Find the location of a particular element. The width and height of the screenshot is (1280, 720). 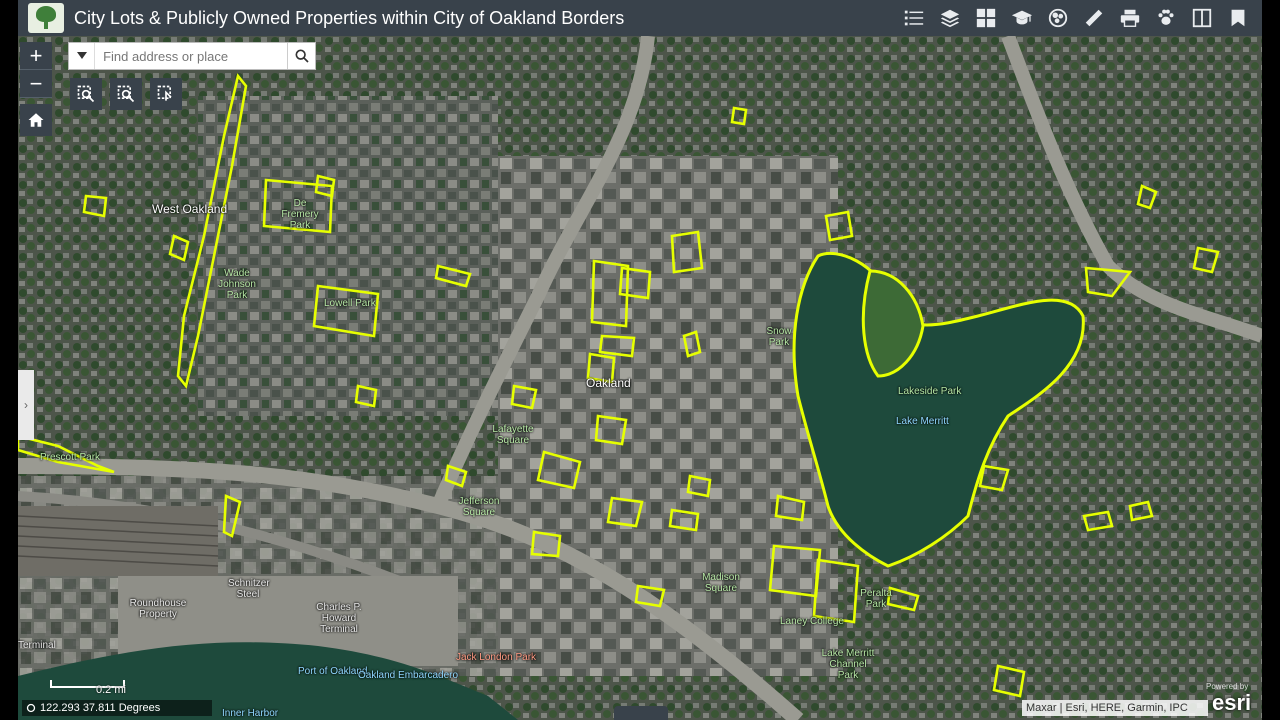

map-label-de-fremery: De Fremery Park is located at coordinates (300, 214).